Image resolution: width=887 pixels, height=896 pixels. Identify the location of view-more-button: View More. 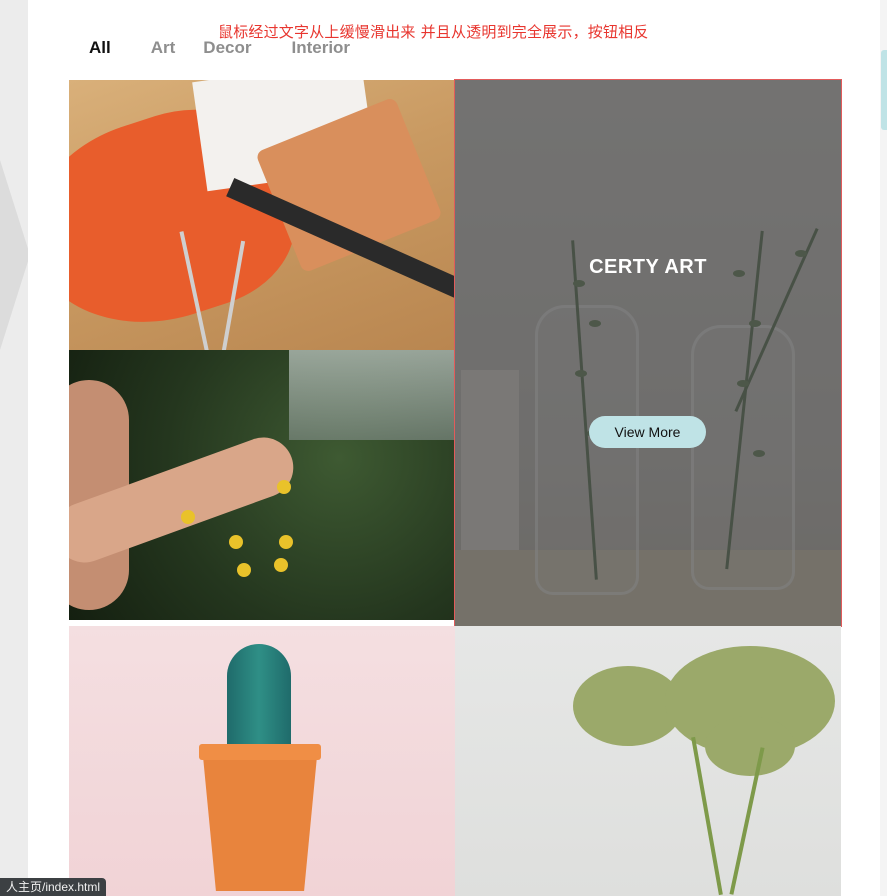
(647, 432).